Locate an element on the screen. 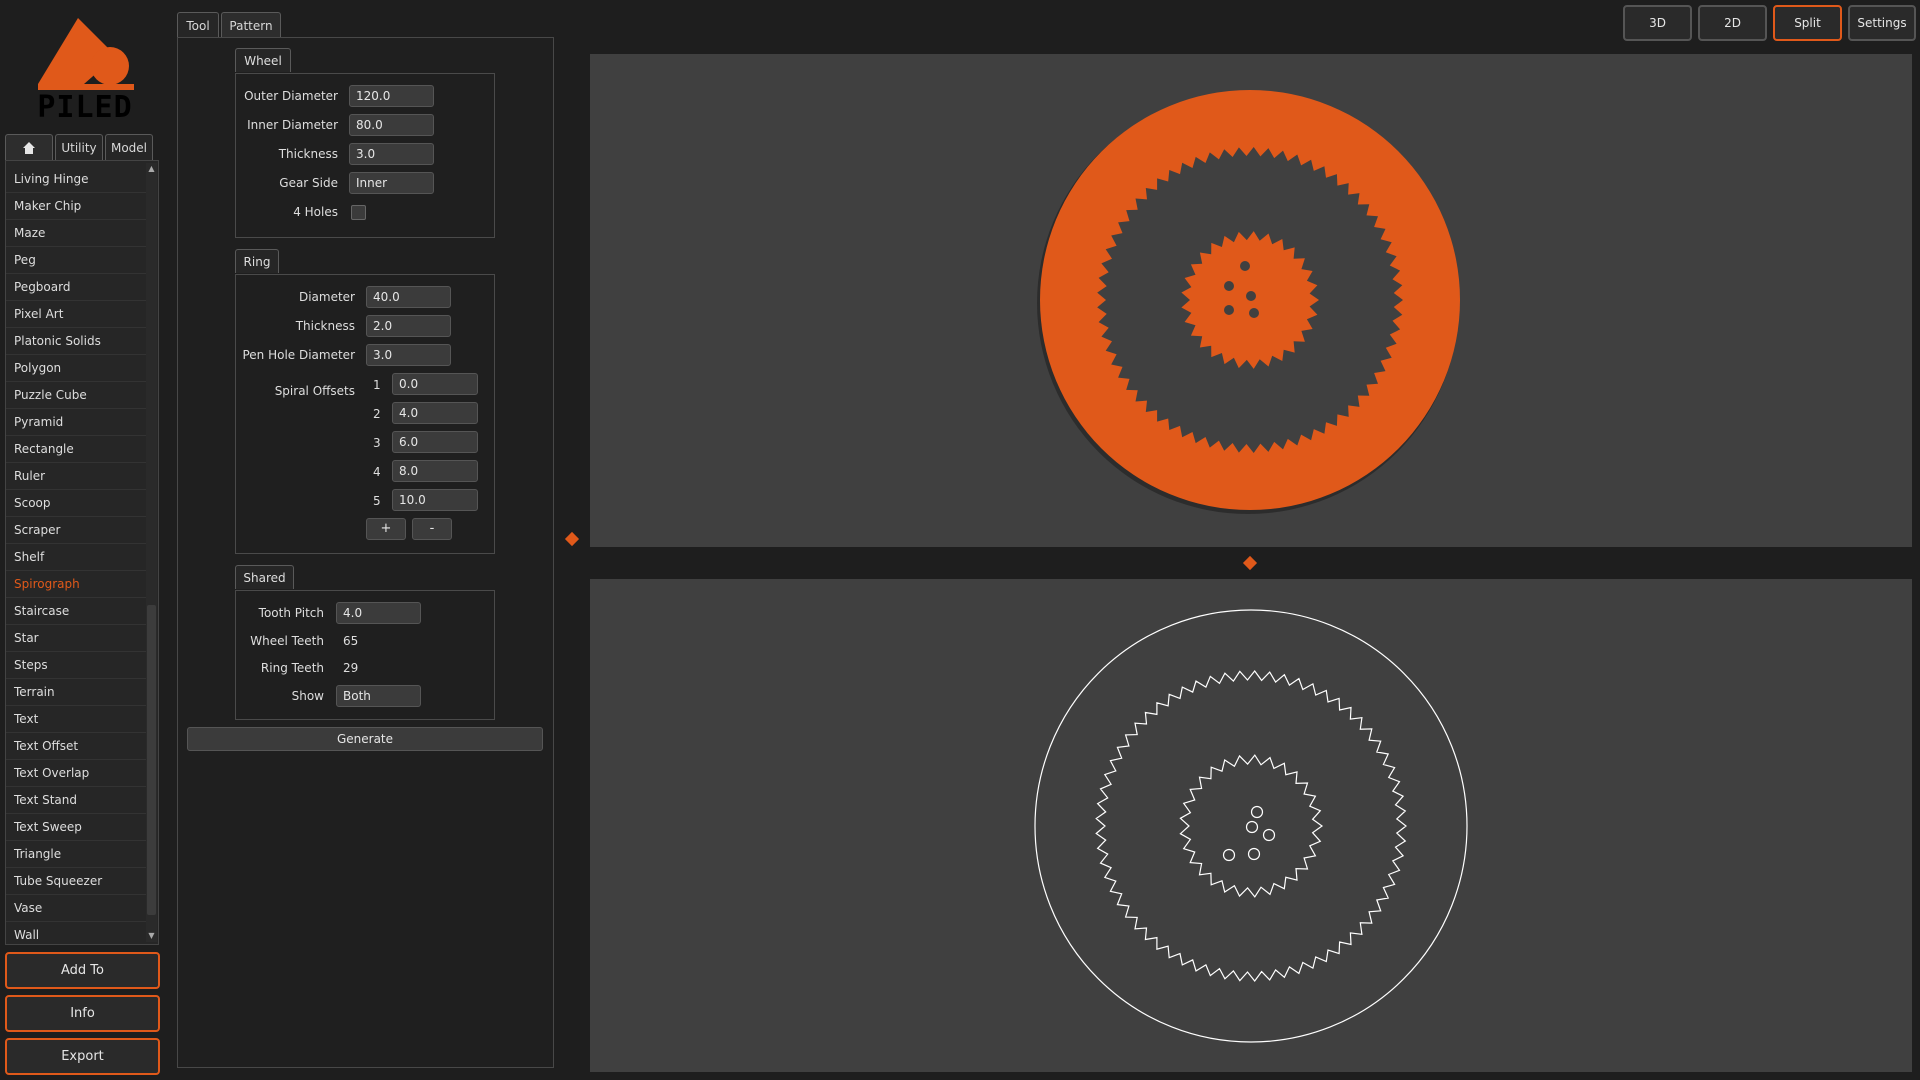  spiral-offset-index: 3 is located at coordinates (377, 443).